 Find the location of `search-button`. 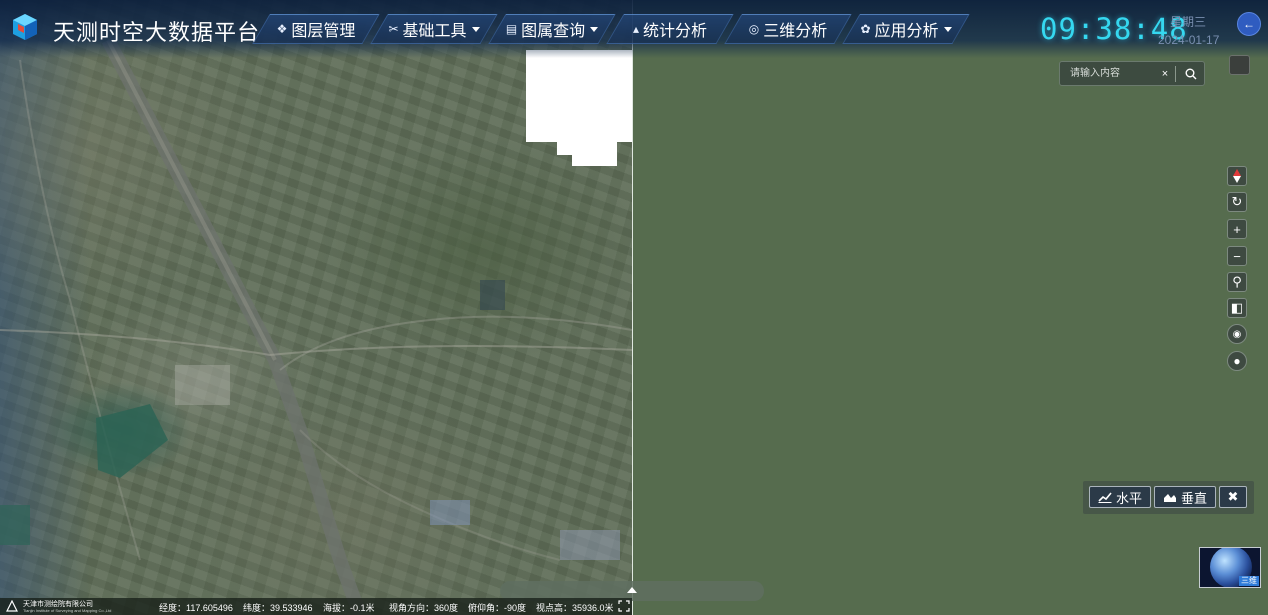

search-button is located at coordinates (1191, 74).